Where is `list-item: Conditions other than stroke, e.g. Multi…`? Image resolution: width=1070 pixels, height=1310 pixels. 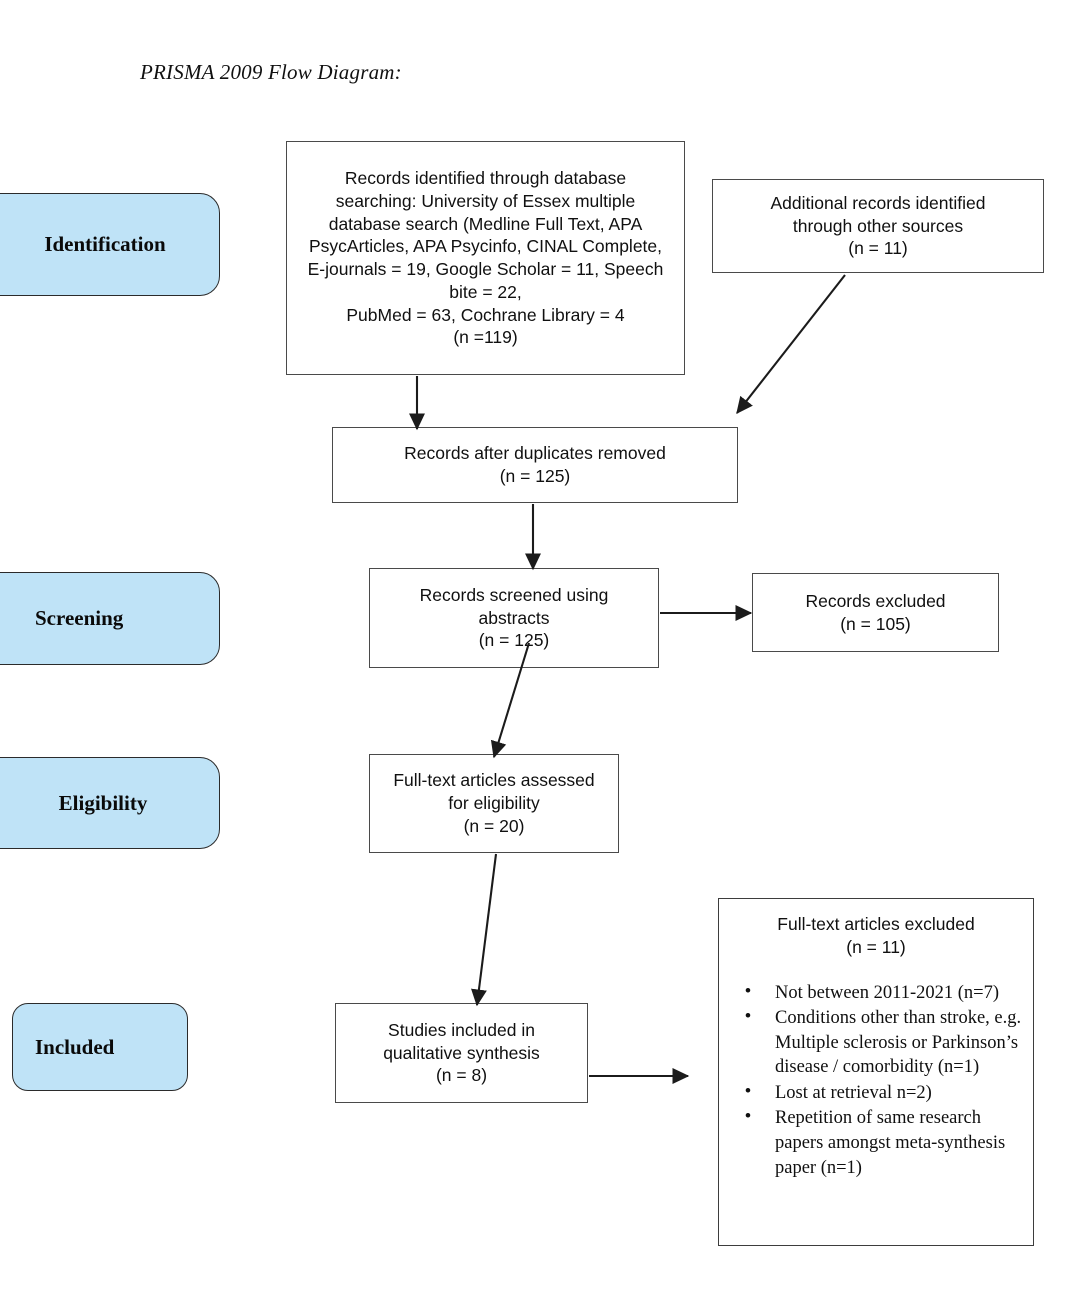
list-item: Conditions other than stroke, e.g. Multi… is located at coordinates (876, 1042).